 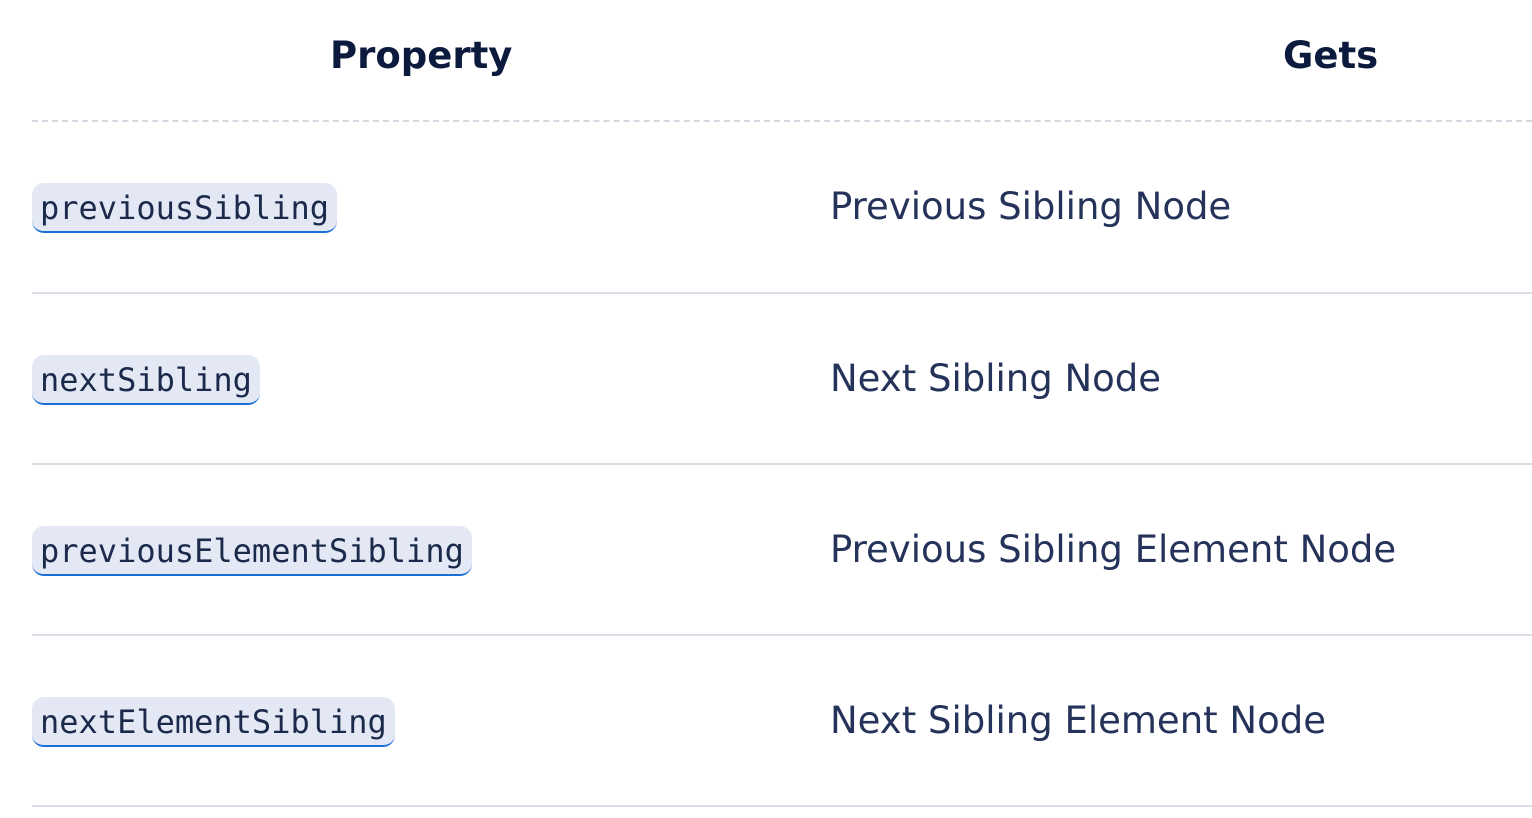 I want to click on table-header: Property Gets, so click(x=782, y=61).